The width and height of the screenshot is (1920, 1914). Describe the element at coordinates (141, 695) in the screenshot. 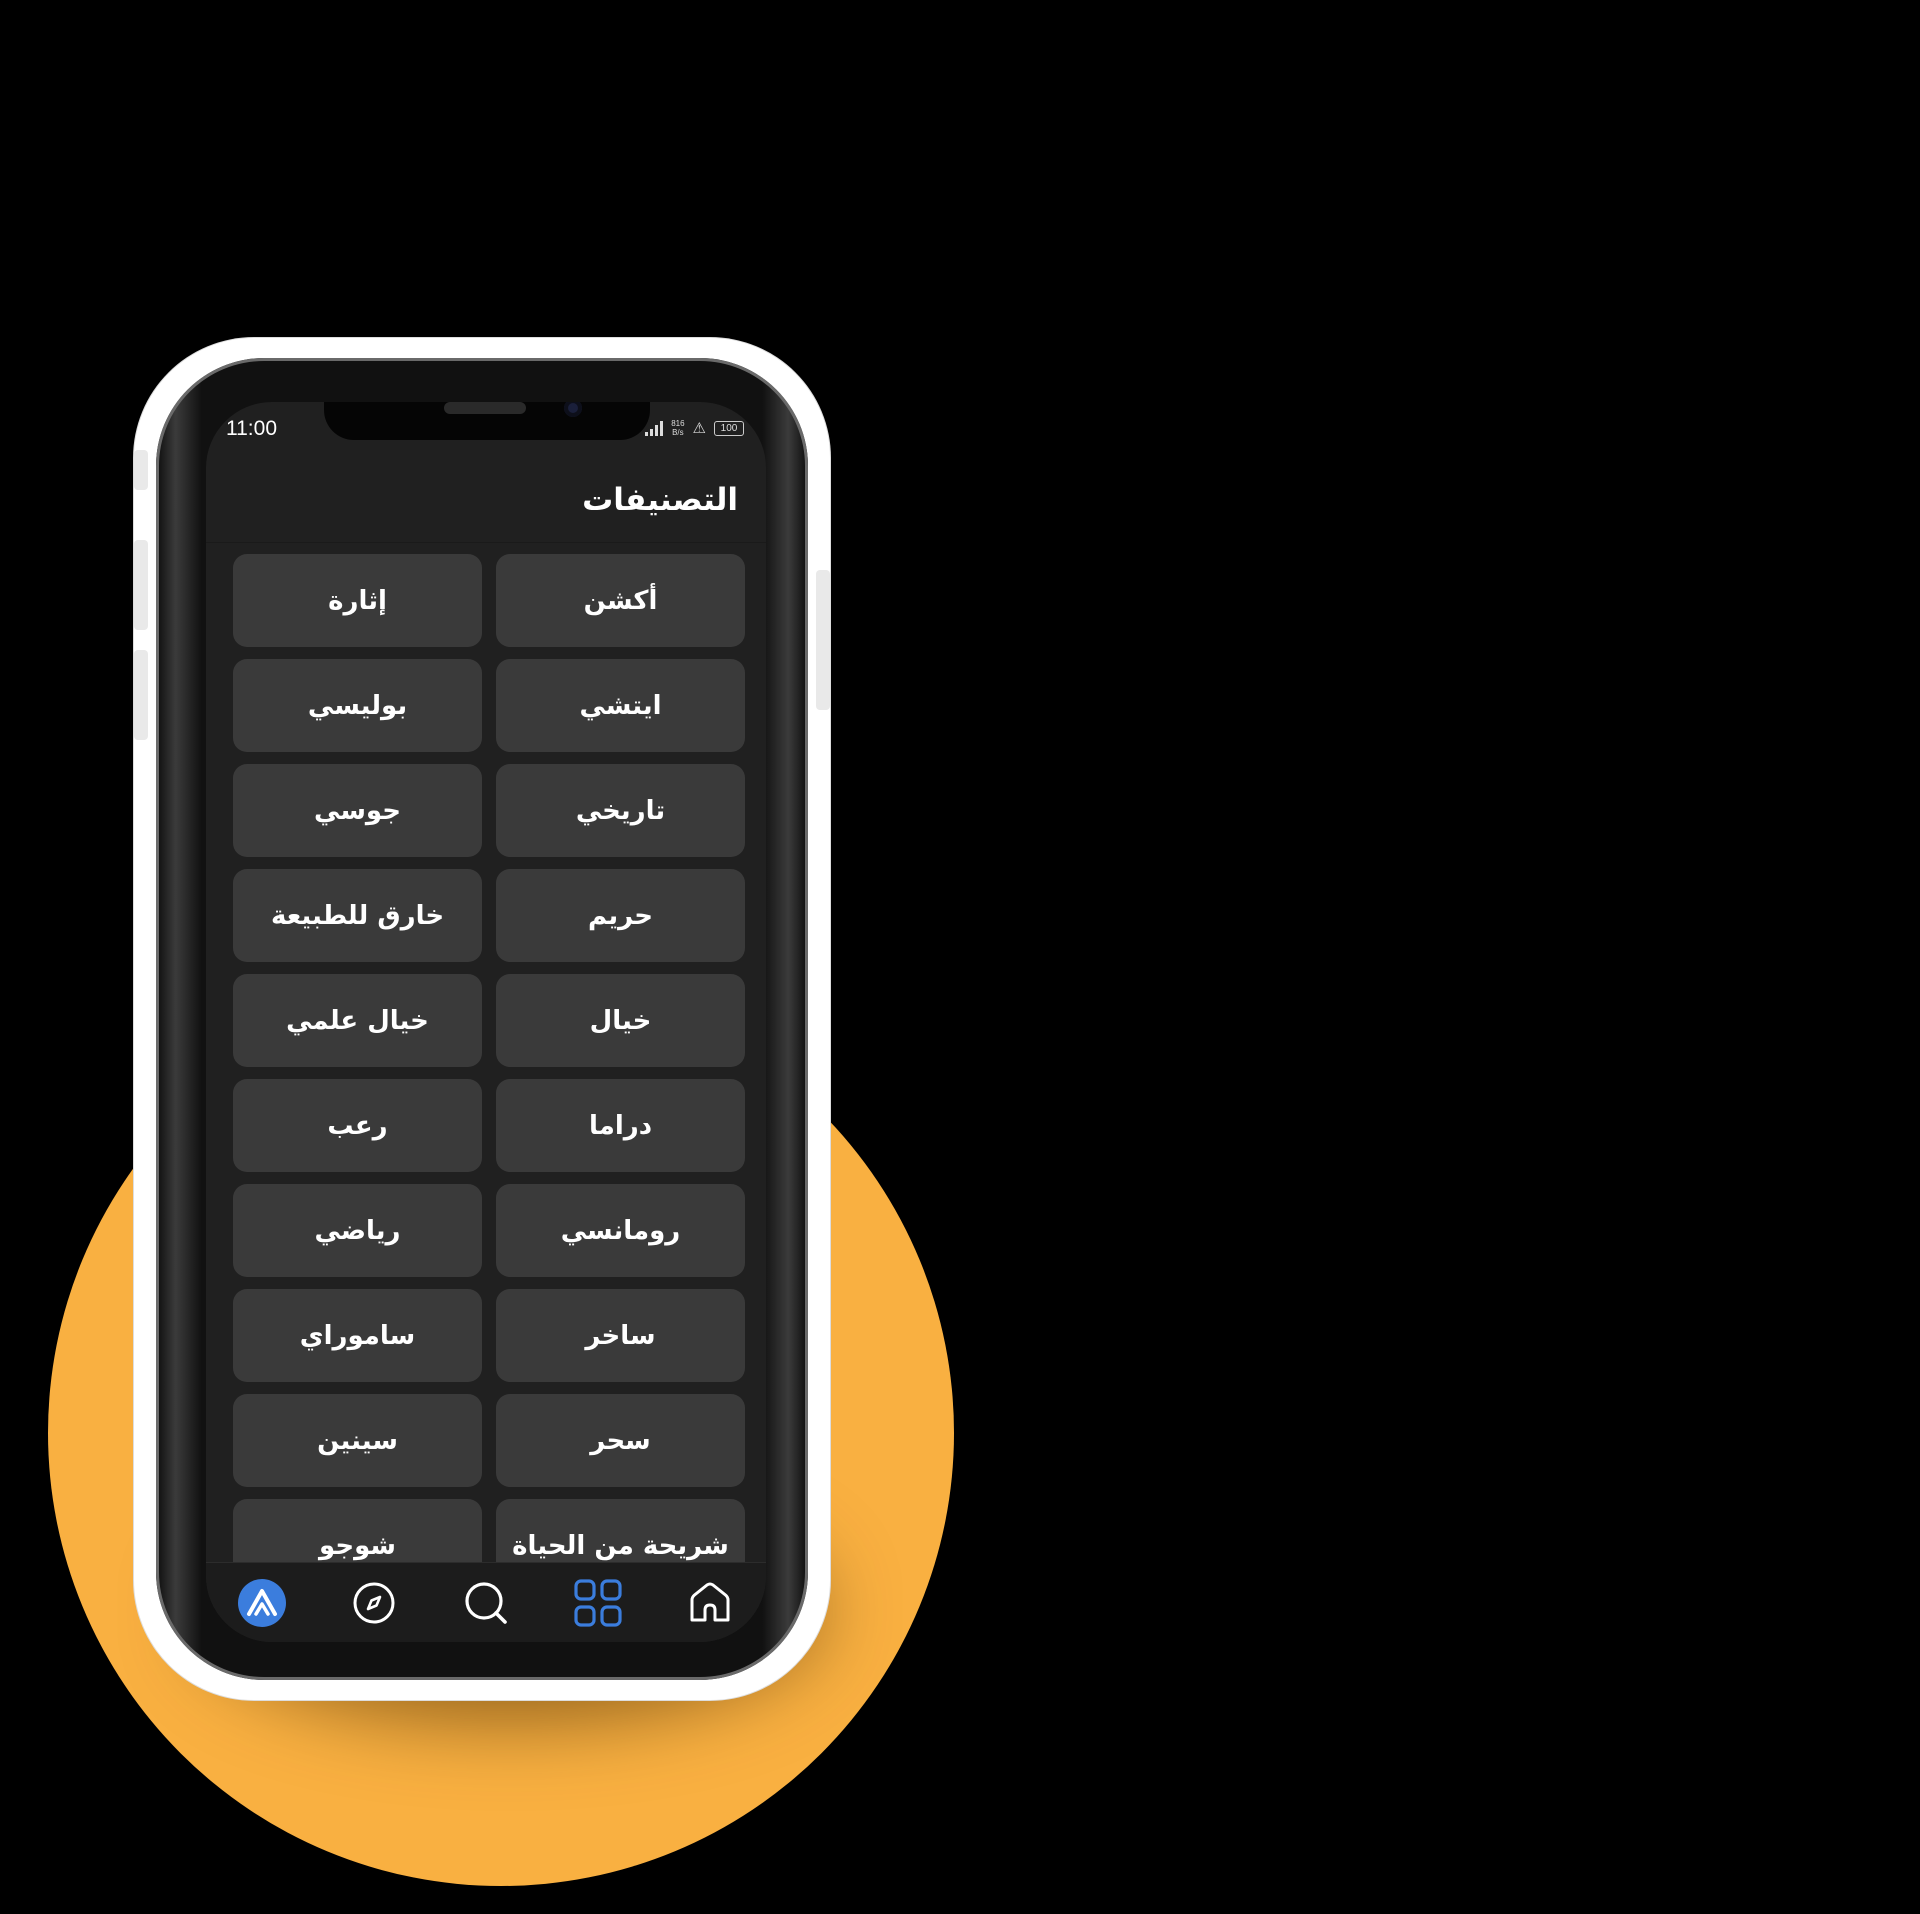

I see `side-button-volume-down` at that location.